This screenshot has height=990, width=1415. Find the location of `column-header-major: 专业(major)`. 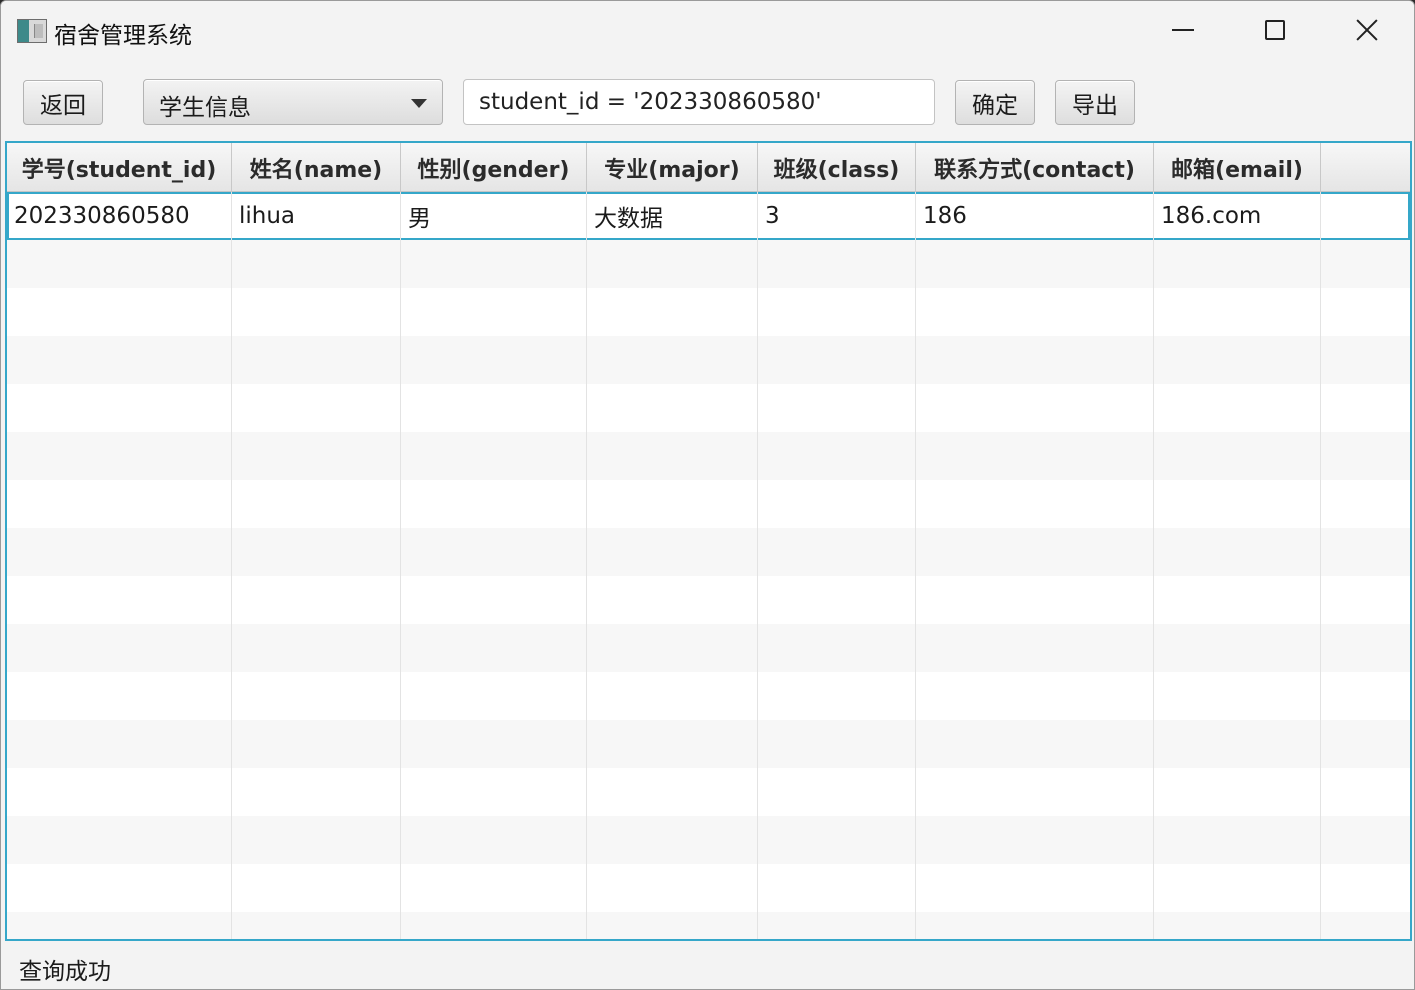

column-header-major: 专业(major) is located at coordinates (672, 167).